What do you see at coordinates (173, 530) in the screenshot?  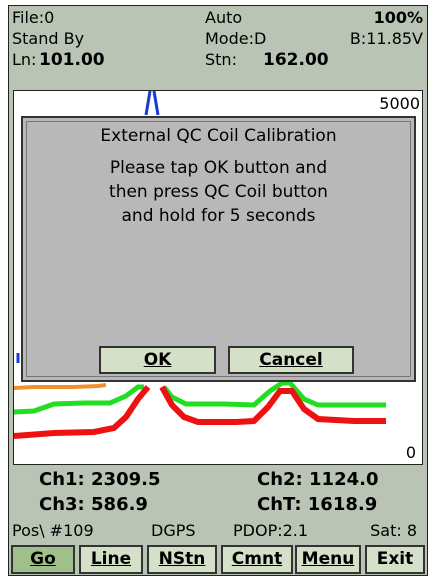 I see `gps-mode-indicator: DGPS` at bounding box center [173, 530].